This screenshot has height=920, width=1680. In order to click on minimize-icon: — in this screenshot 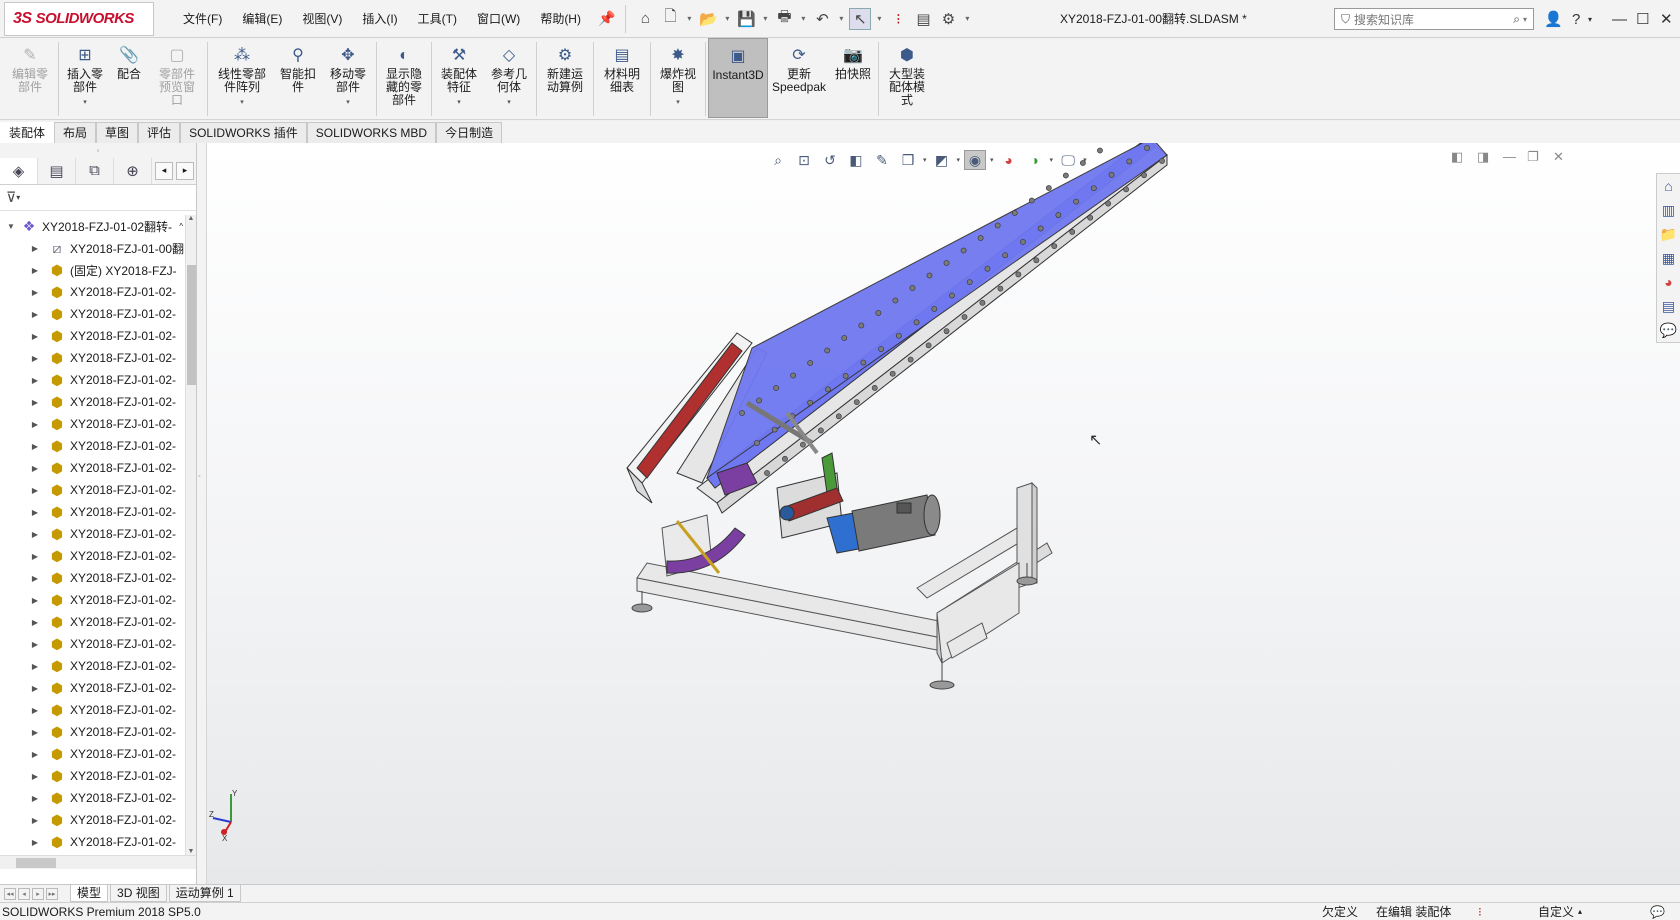, I will do `click(1619, 19)`.